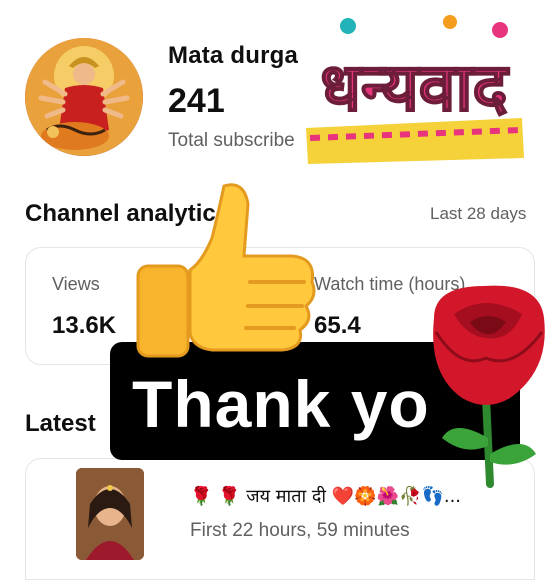  I want to click on dhanyavad-sticker-art: धन्यवाद, so click(414, 88).